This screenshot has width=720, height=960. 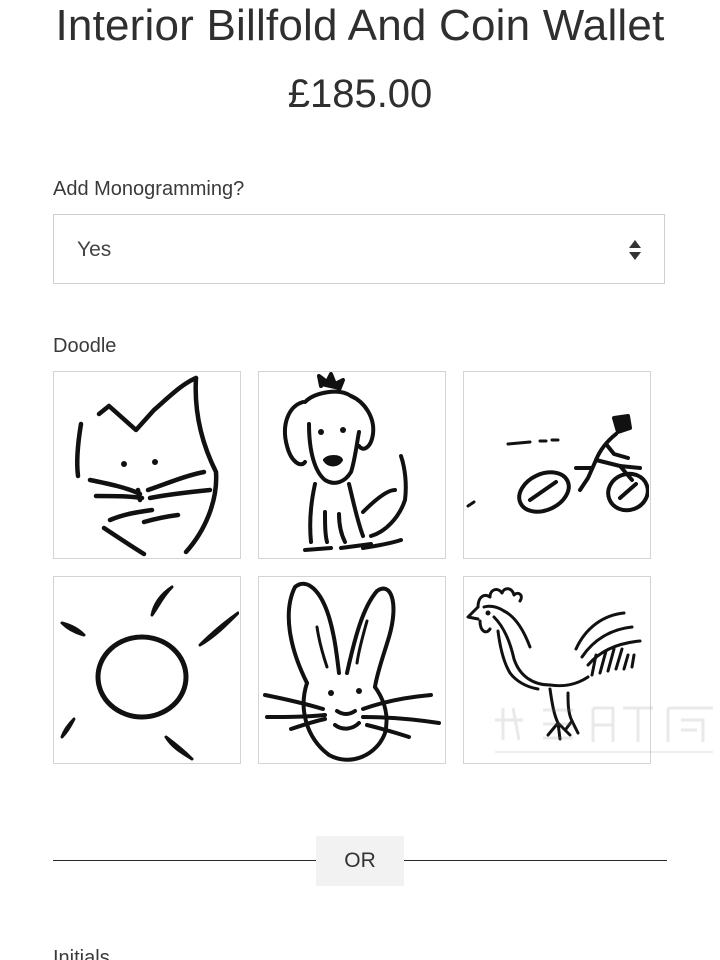 I want to click on product-price: £185.00, so click(x=360, y=94).